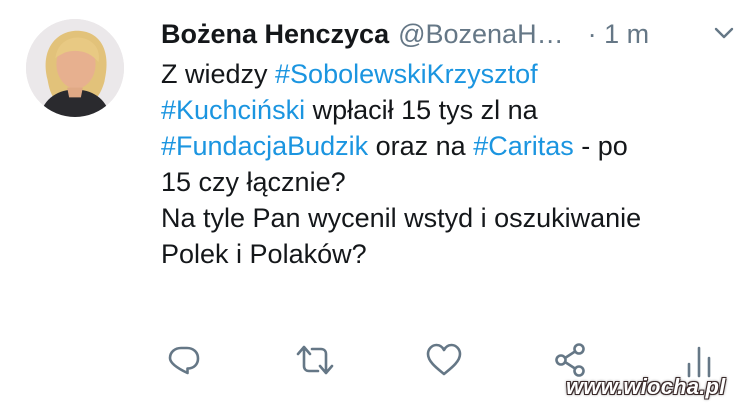 The width and height of the screenshot is (750, 413). What do you see at coordinates (401, 218) in the screenshot?
I see `tweet-text-segment: Na tyle Pan wycenil wstyd i oszukiwanie` at bounding box center [401, 218].